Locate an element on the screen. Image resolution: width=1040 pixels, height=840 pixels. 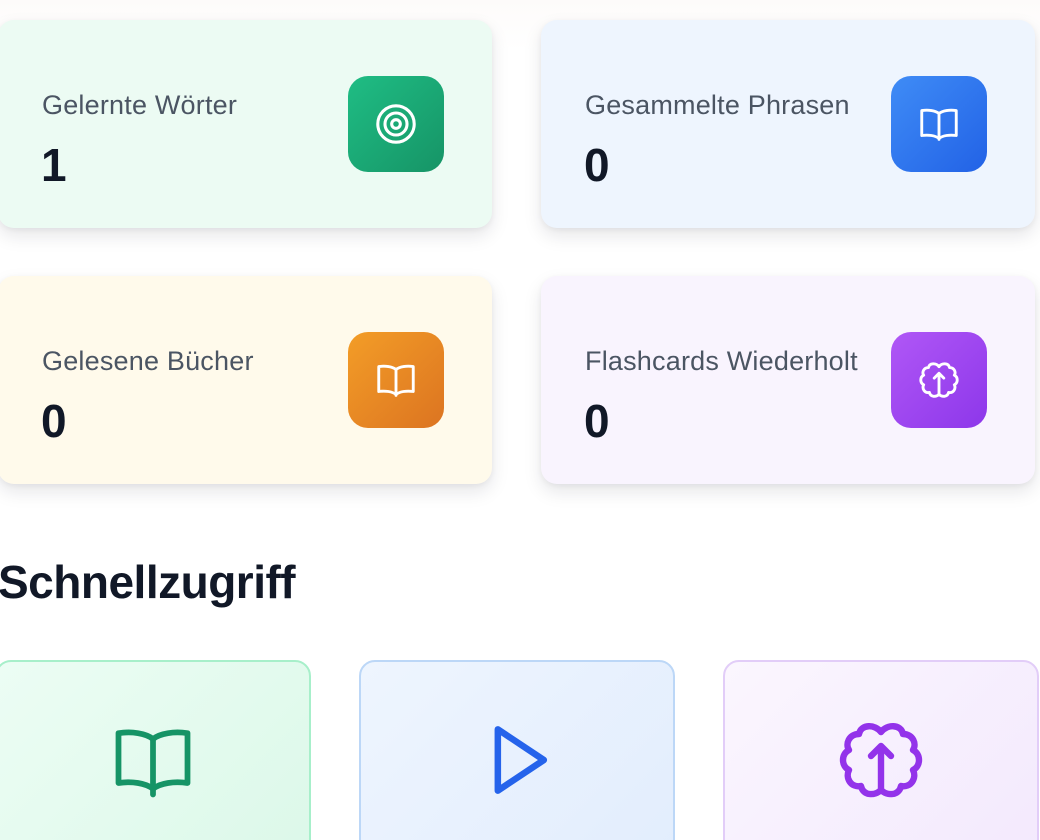
stat-label: Flashcards Wiederholt is located at coordinates (721, 361).